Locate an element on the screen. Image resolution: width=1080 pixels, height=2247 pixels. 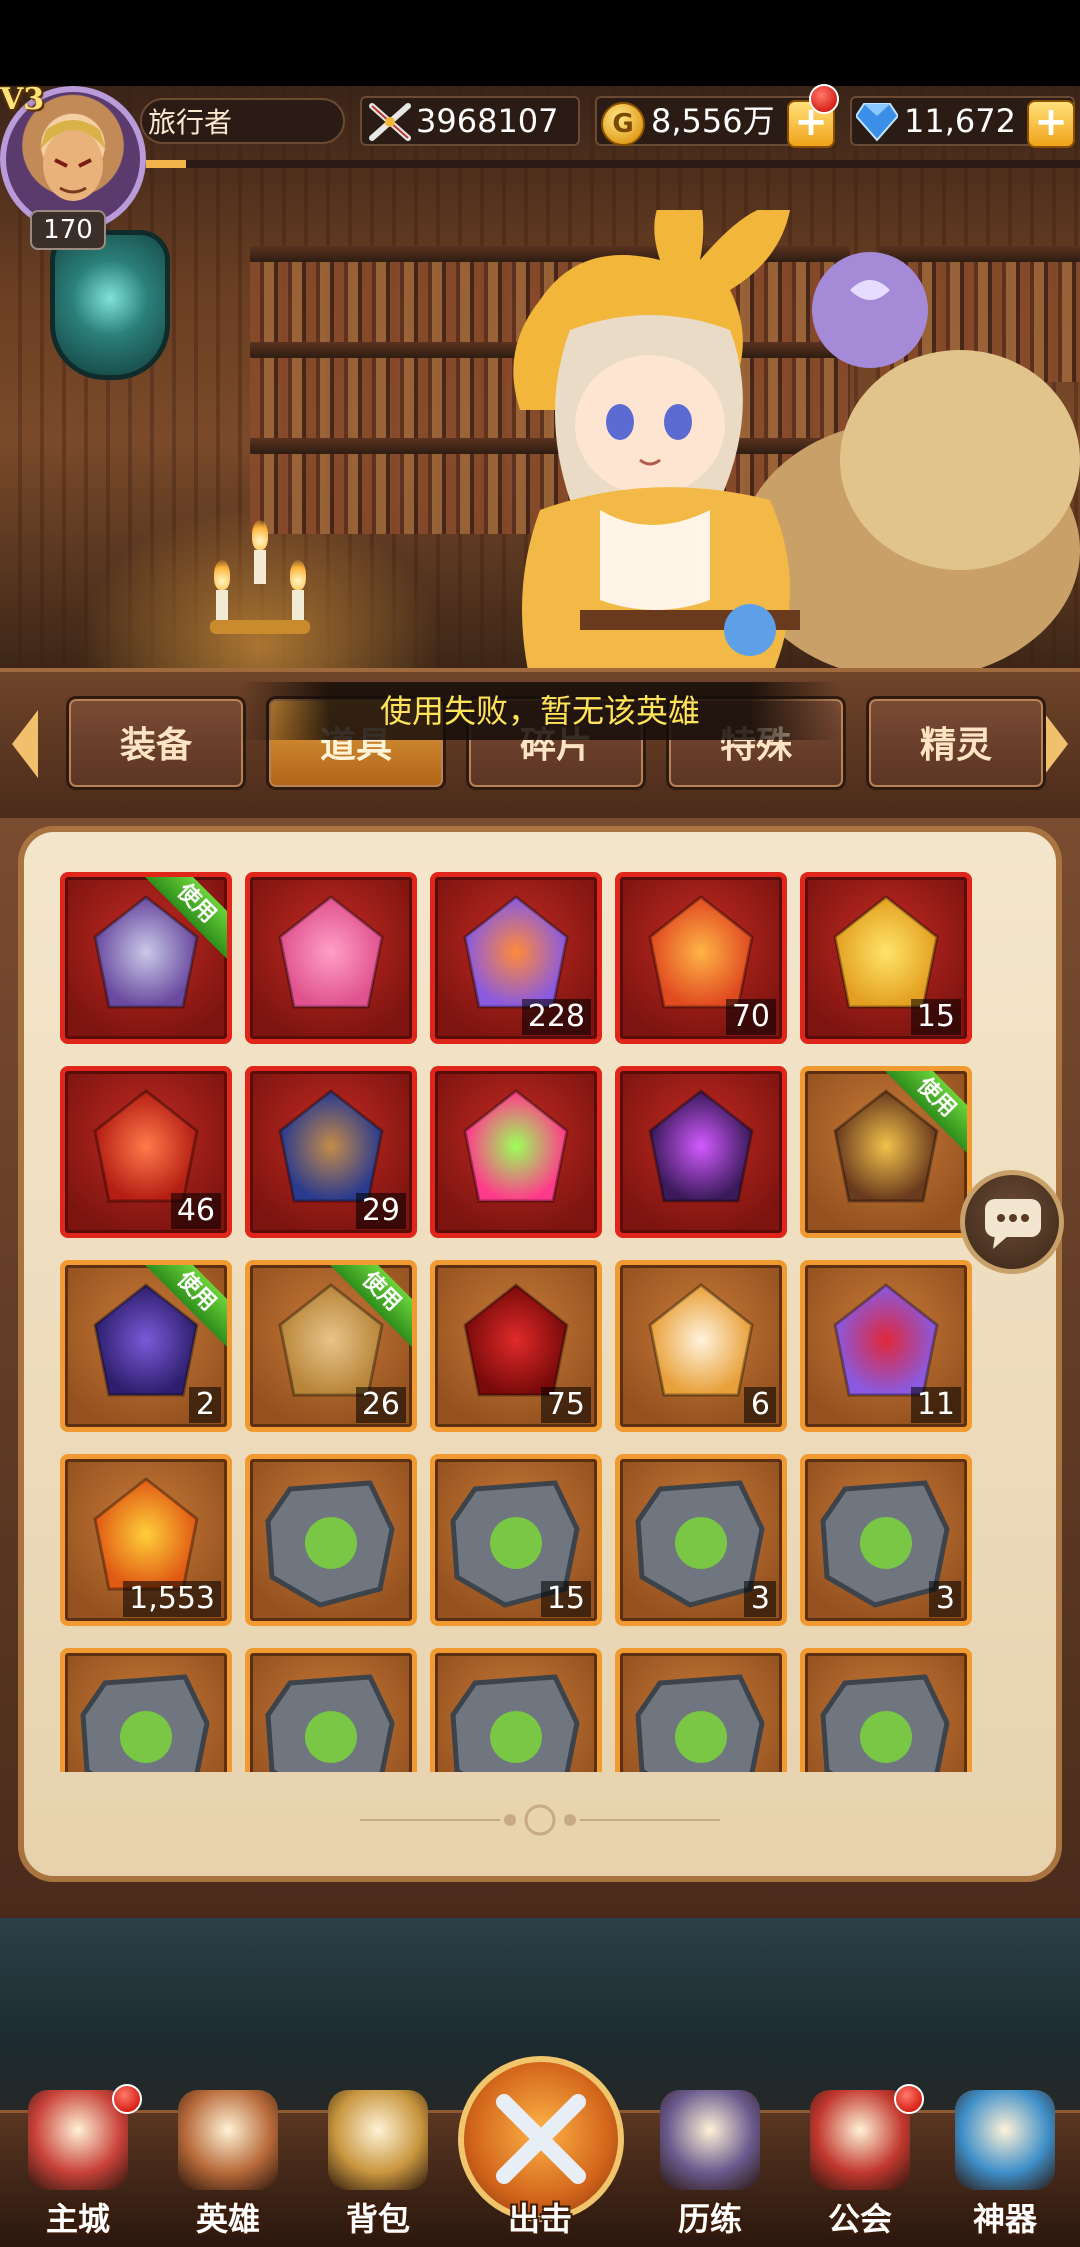
nav-label: 公会 is located at coordinates (859, 2219).